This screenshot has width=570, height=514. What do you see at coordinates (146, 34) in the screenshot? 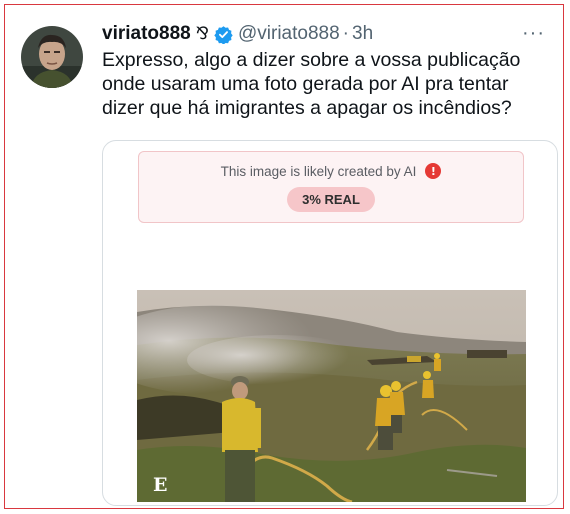
I see `display-name: viriato888` at bounding box center [146, 34].